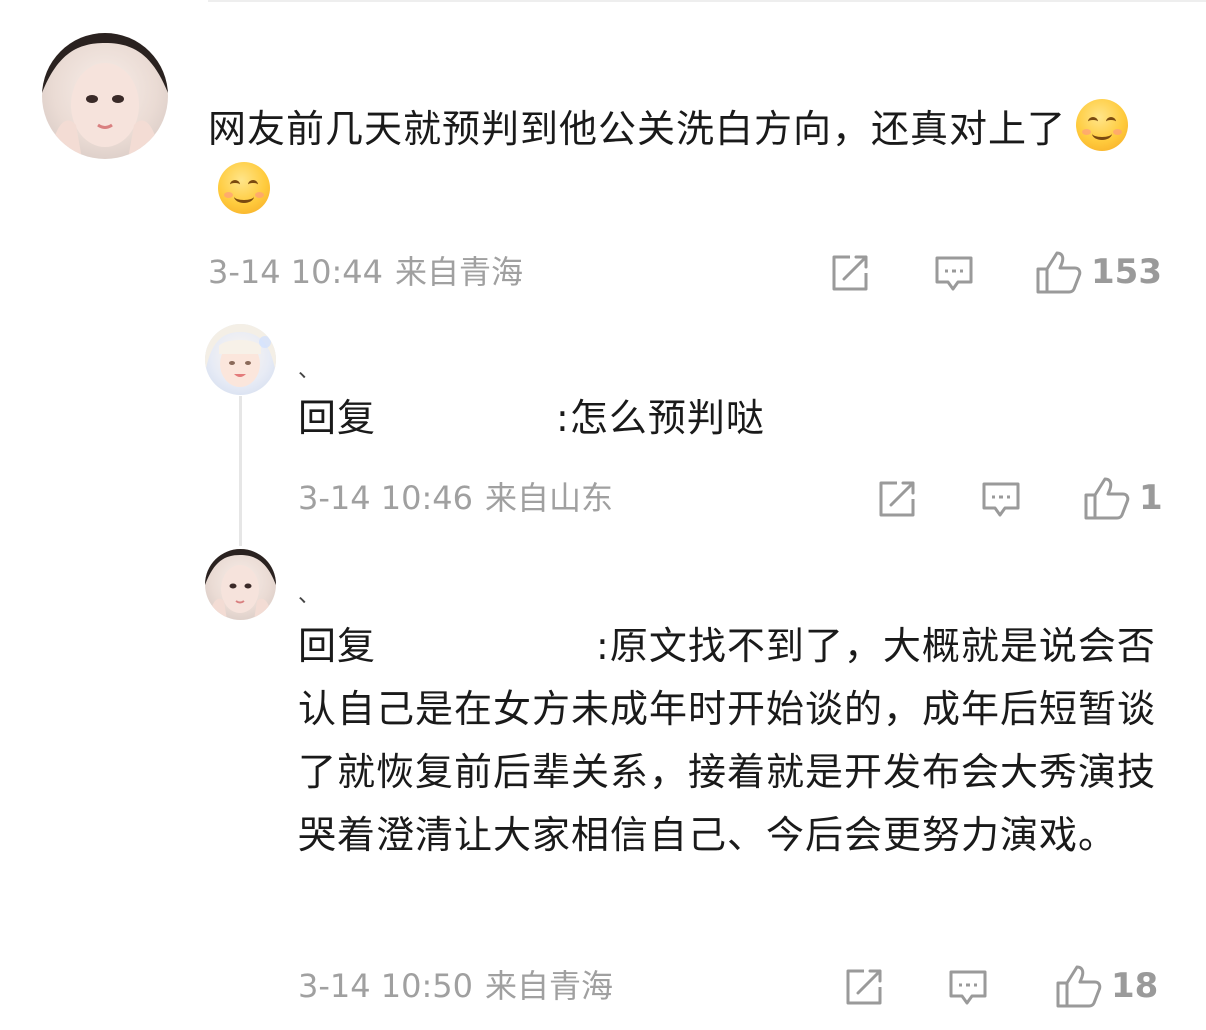 The image size is (1206, 1030). Describe the element at coordinates (1135, 986) in the screenshot. I see `like-count: 18` at that location.